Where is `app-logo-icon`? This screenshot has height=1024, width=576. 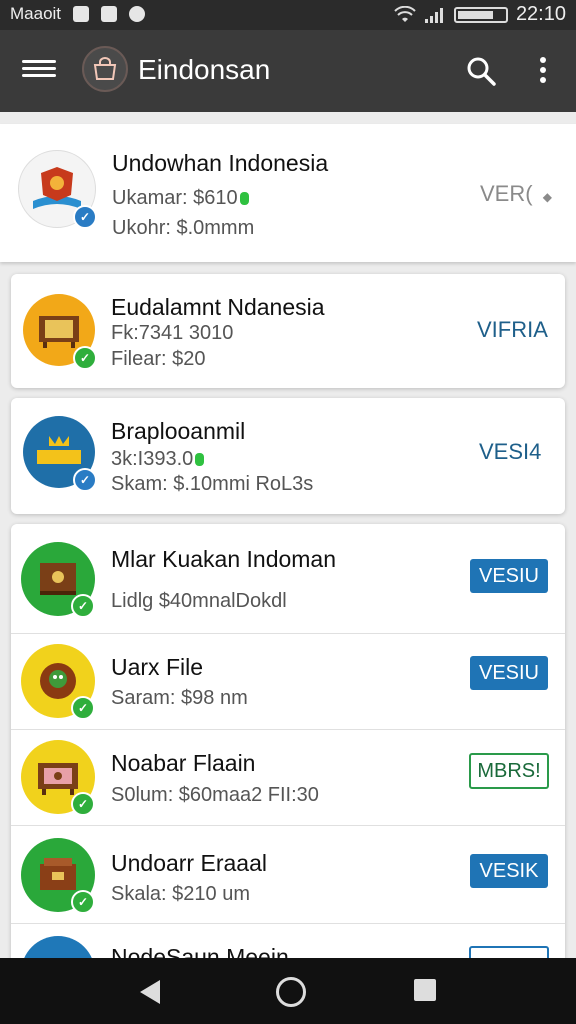
app-logo-icon is located at coordinates (105, 69).